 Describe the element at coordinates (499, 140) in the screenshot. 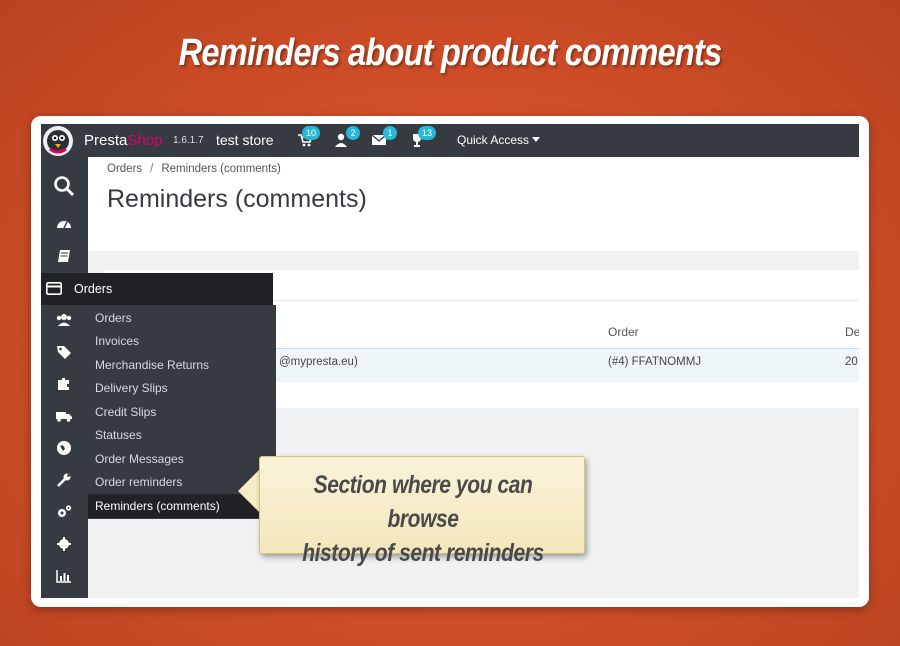

I see `quick-access-menu: Quick Access` at that location.